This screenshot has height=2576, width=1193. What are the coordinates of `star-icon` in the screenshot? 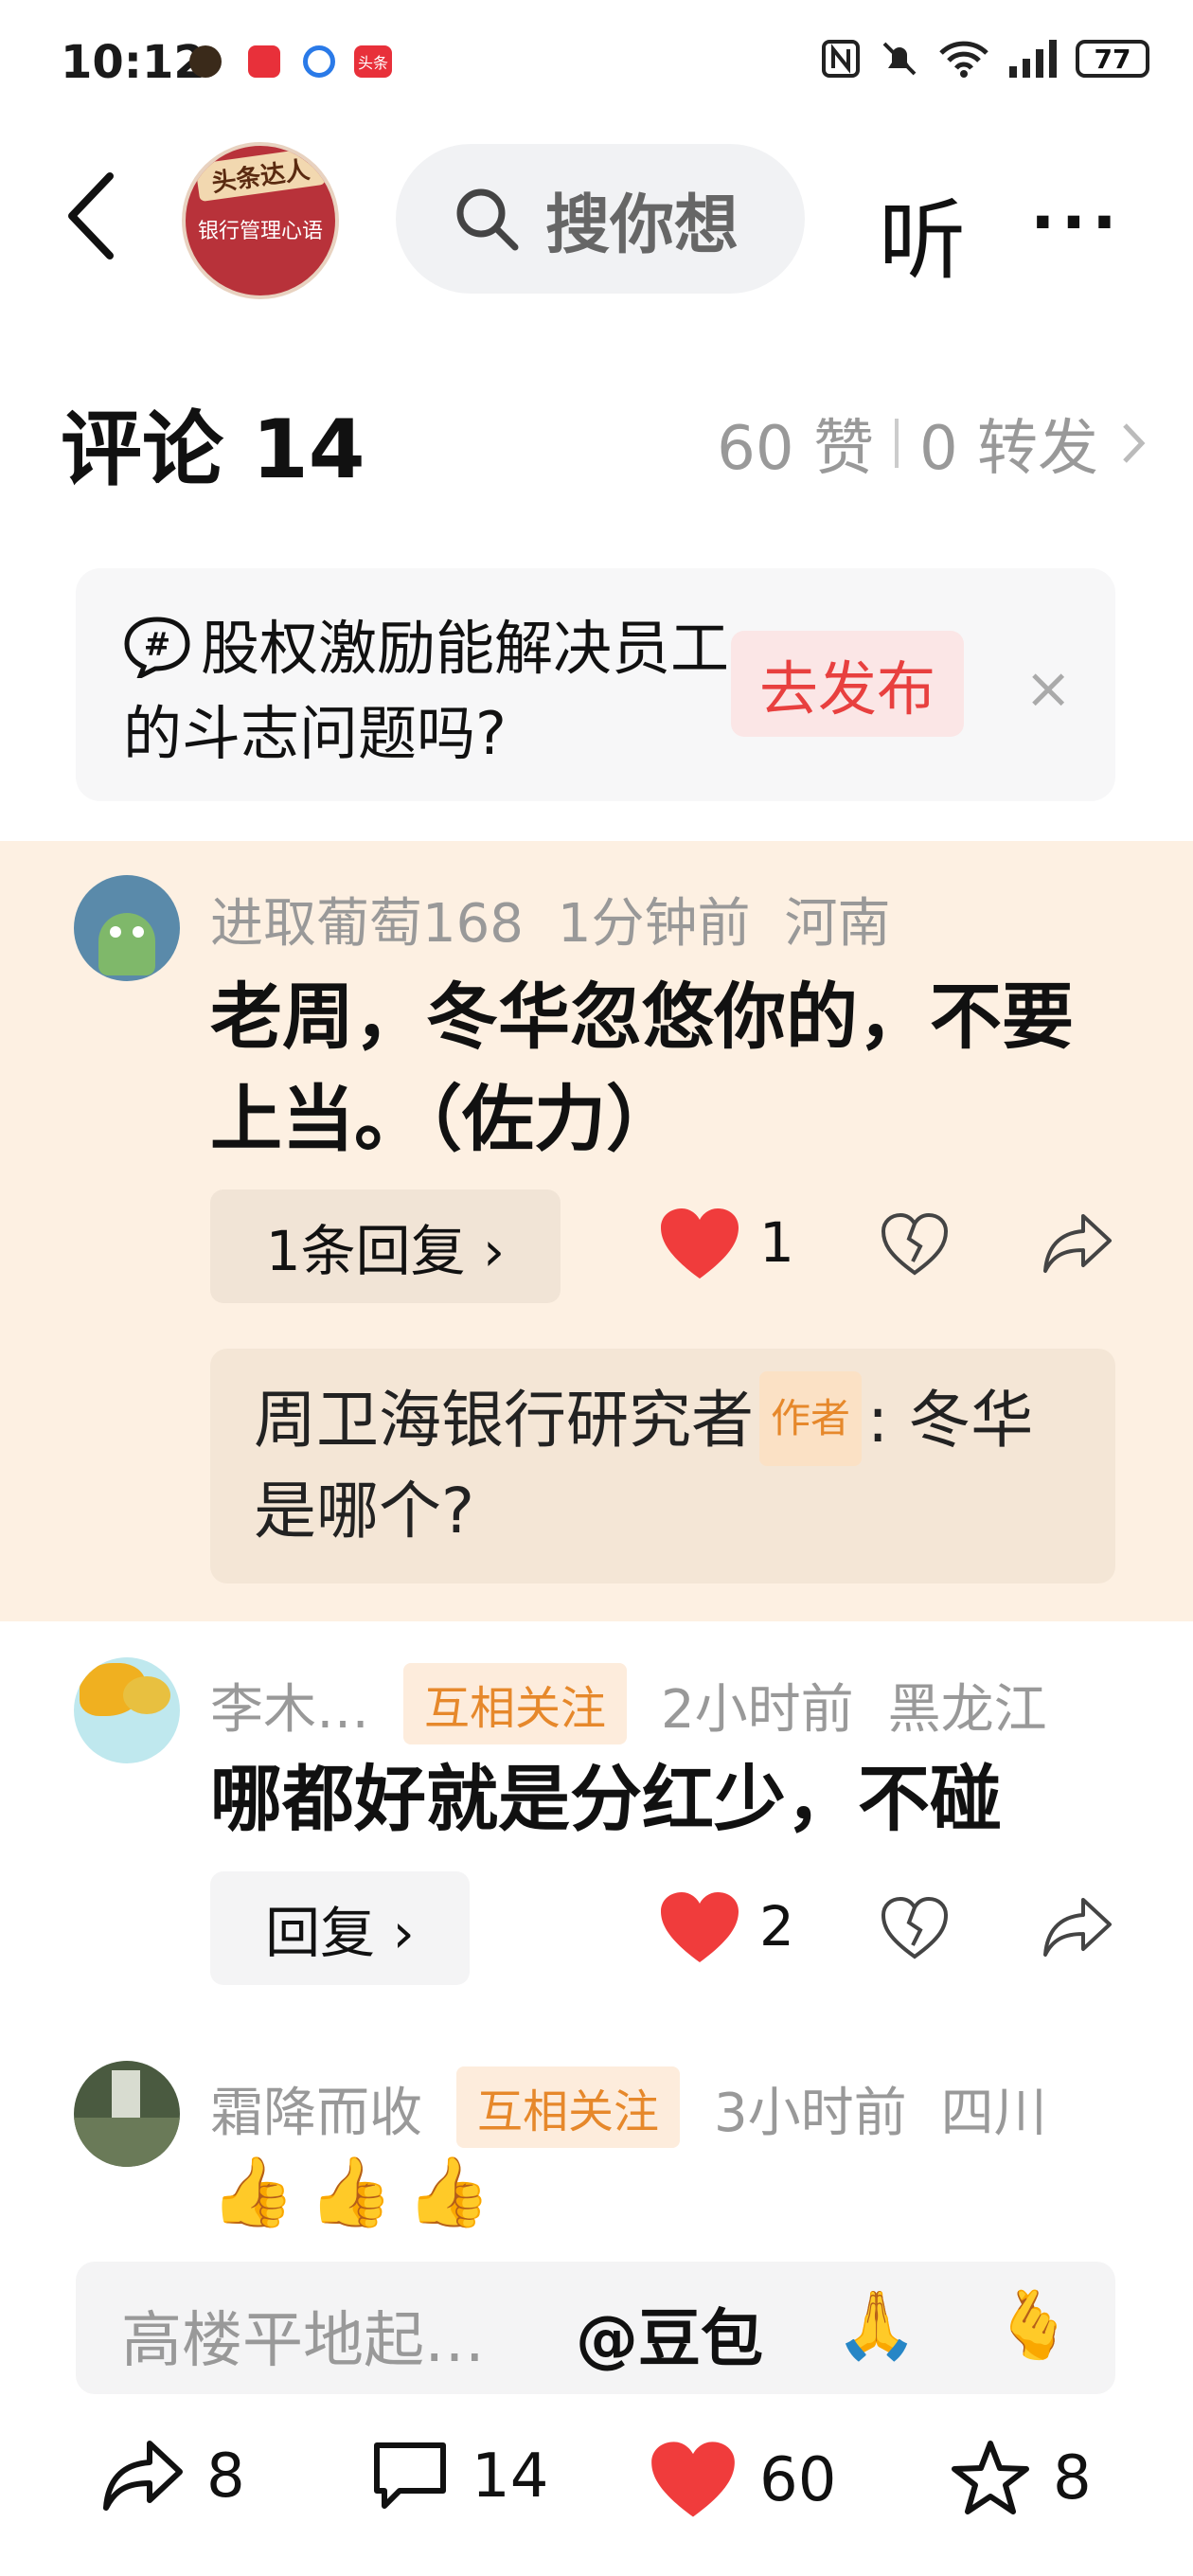 It's located at (990, 2477).